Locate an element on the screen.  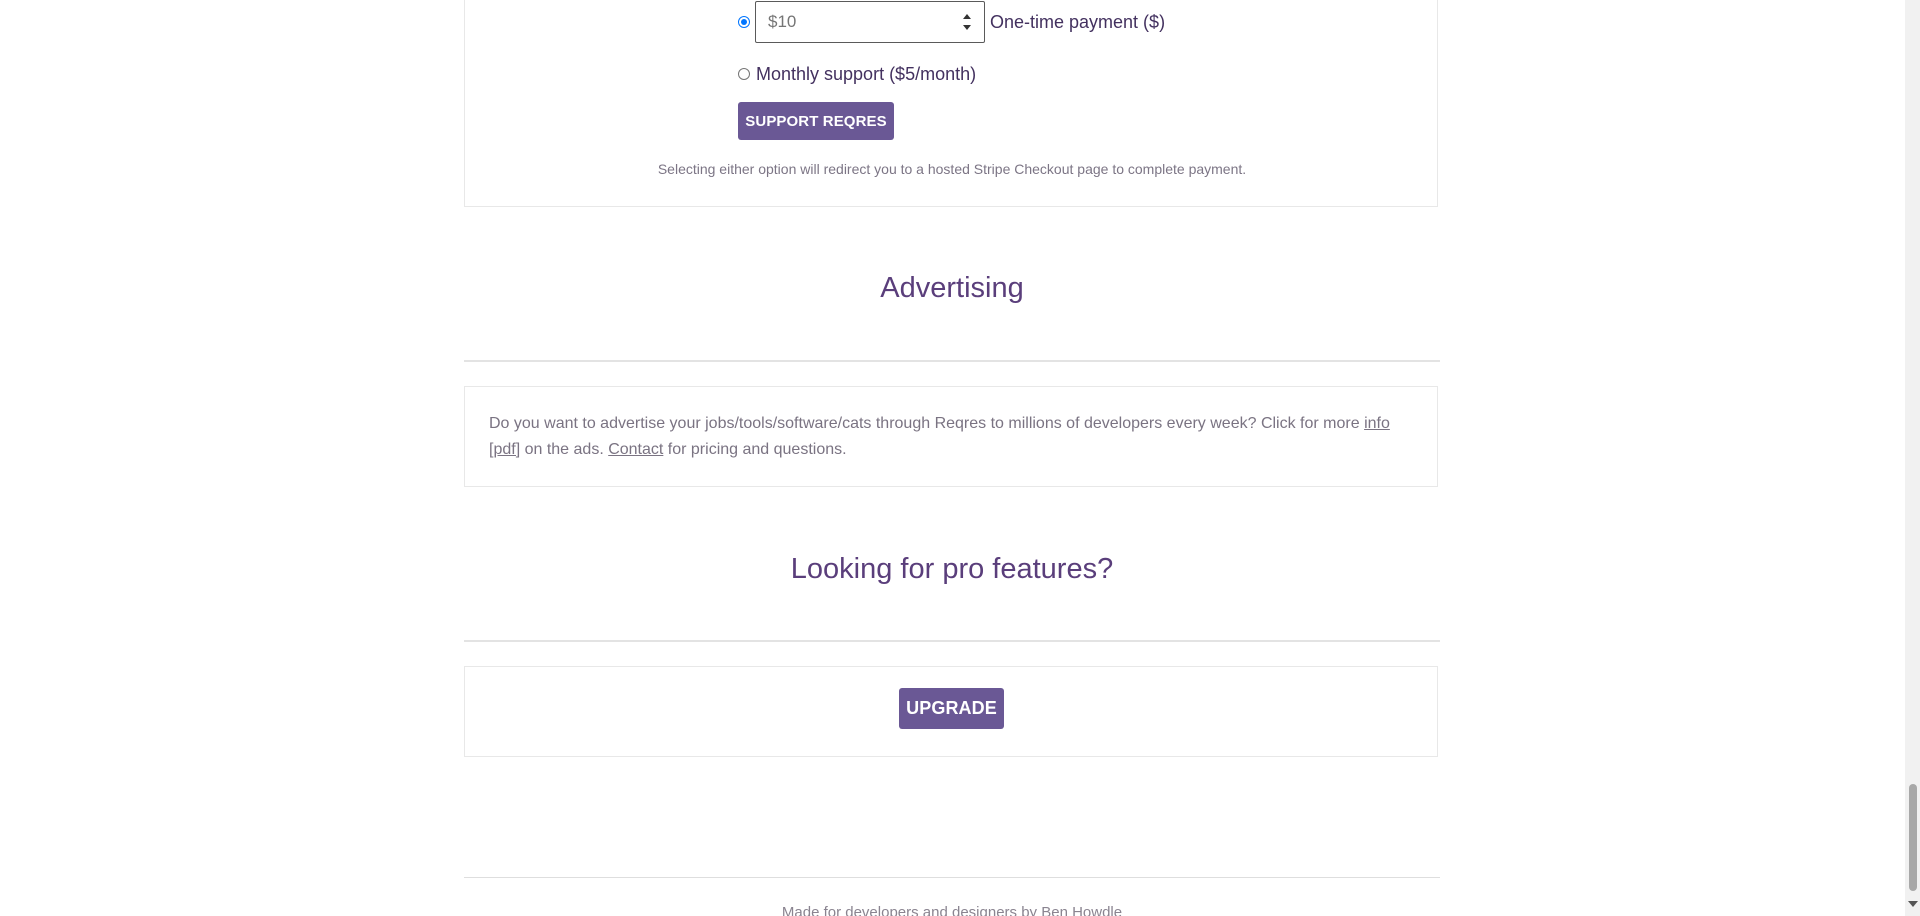
author-link: Ben Howdle is located at coordinates (1081, 910).